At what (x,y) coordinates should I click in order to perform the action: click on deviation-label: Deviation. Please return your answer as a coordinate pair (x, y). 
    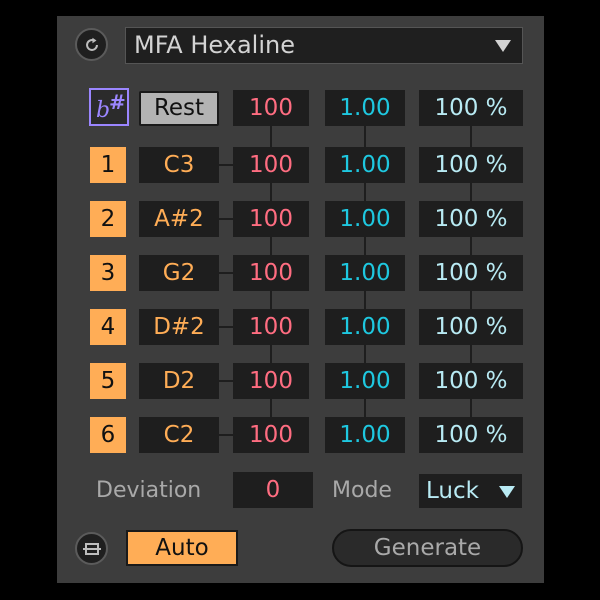
    Looking at the image, I should click on (149, 490).